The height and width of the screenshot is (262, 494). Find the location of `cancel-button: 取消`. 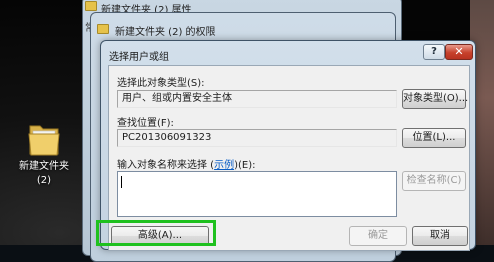

cancel-button: 取消 is located at coordinates (440, 236).